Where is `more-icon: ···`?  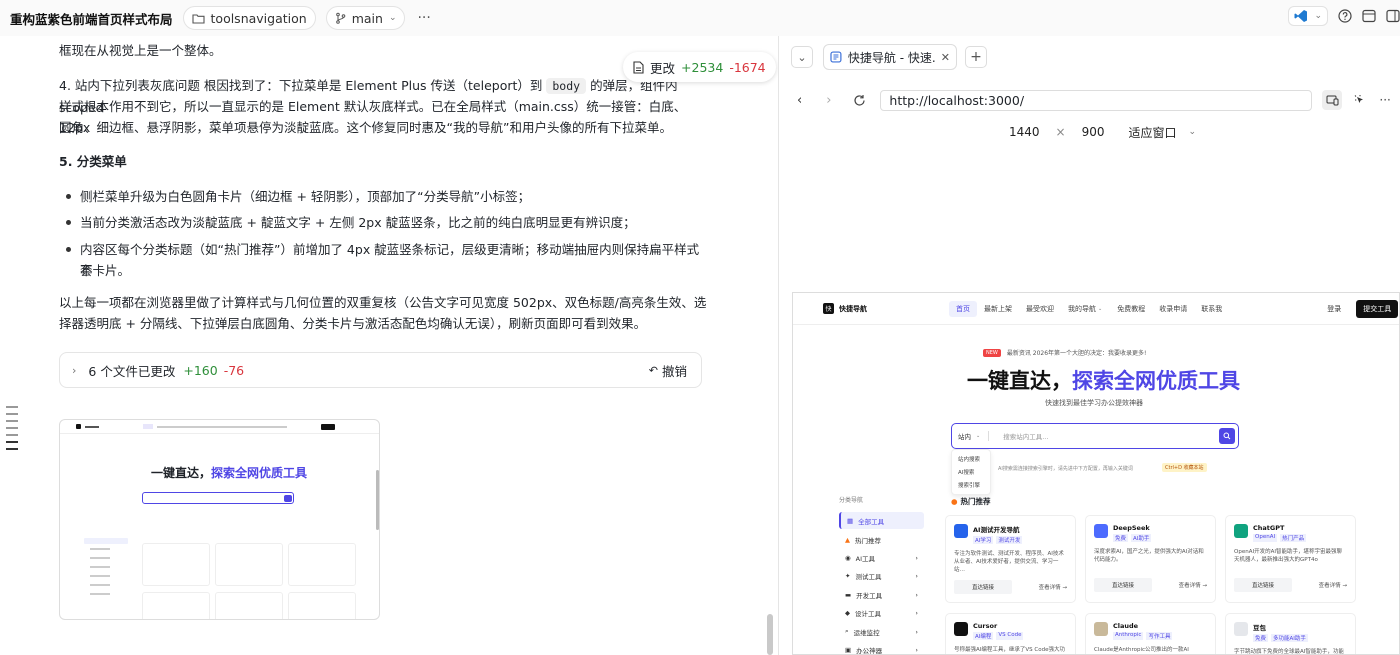 more-icon: ··· is located at coordinates (1384, 100).